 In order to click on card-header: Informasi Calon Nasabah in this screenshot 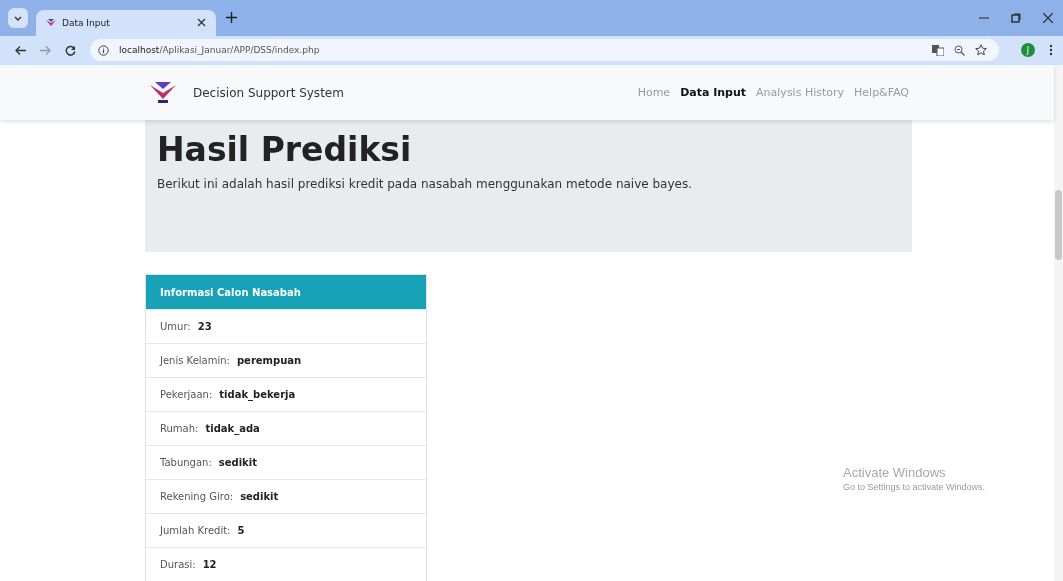, I will do `click(286, 292)`.